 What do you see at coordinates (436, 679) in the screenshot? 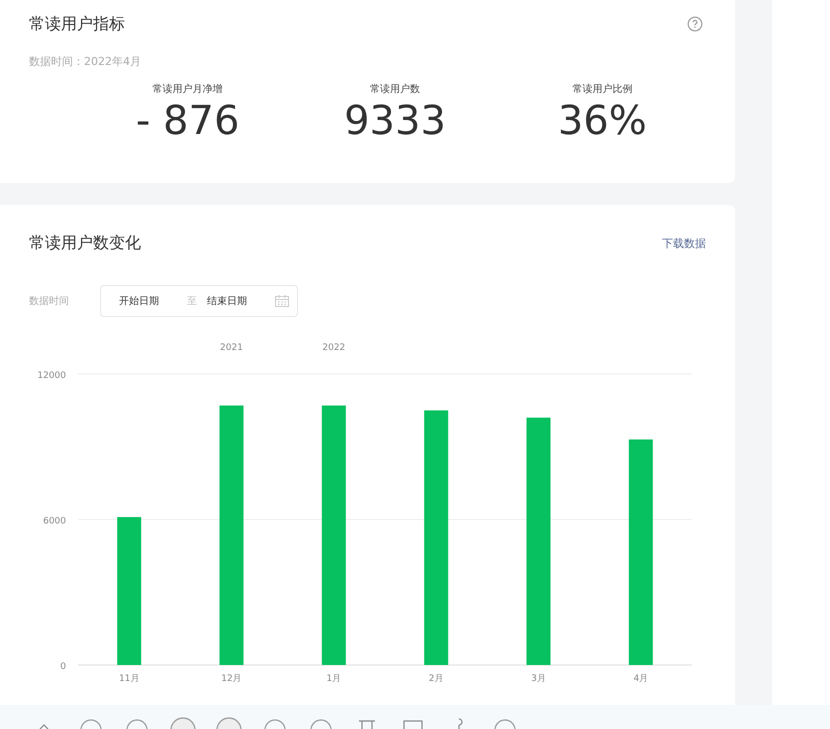
I see `x-axis-label: 2月` at bounding box center [436, 679].